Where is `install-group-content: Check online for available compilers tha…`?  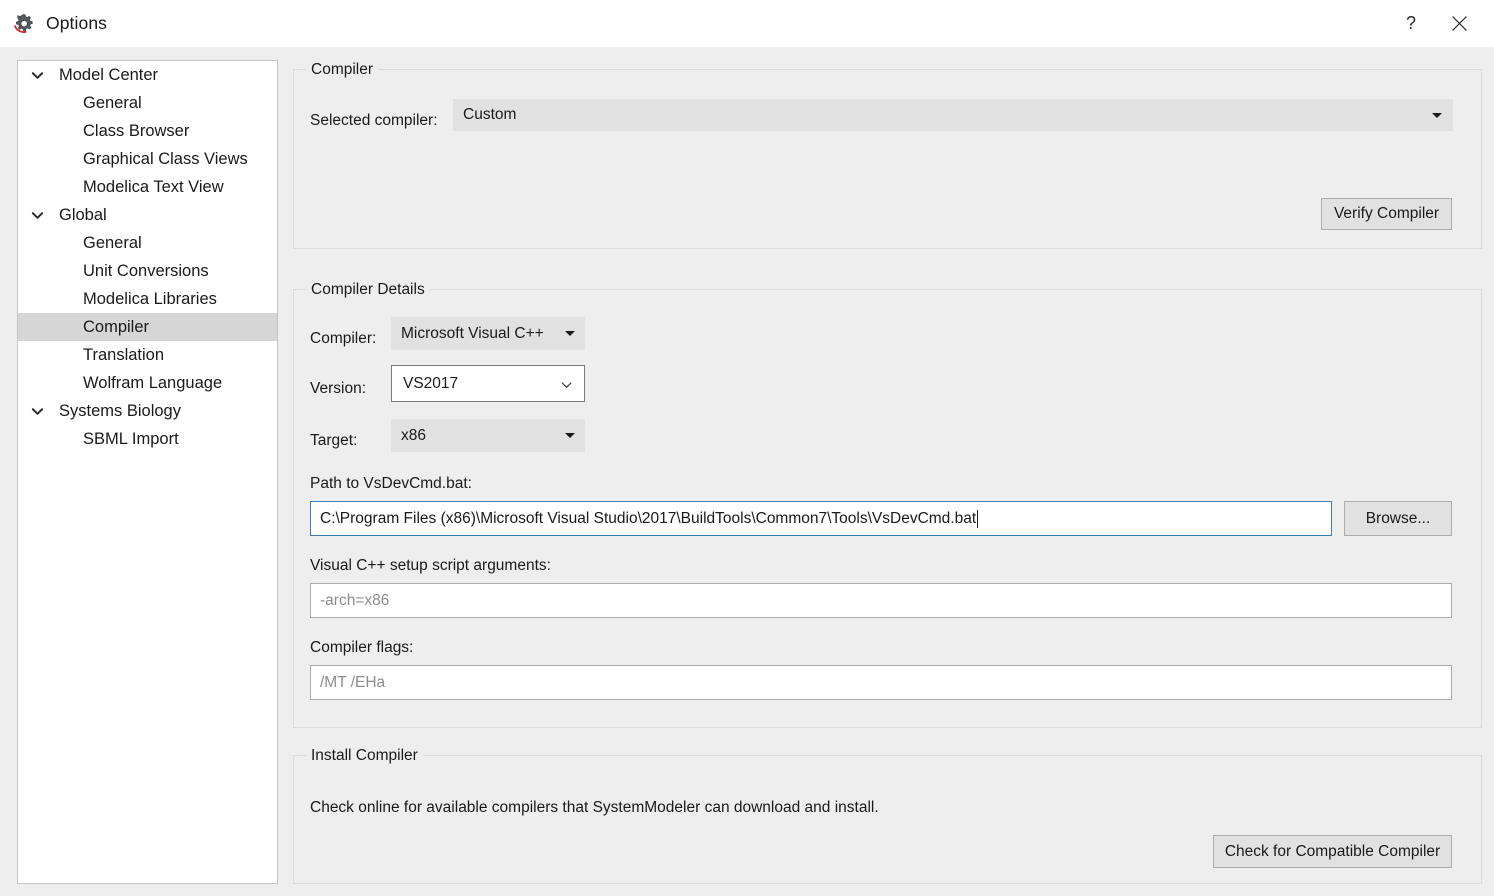 install-group-content: Check online for available compilers tha… is located at coordinates (887, 819).